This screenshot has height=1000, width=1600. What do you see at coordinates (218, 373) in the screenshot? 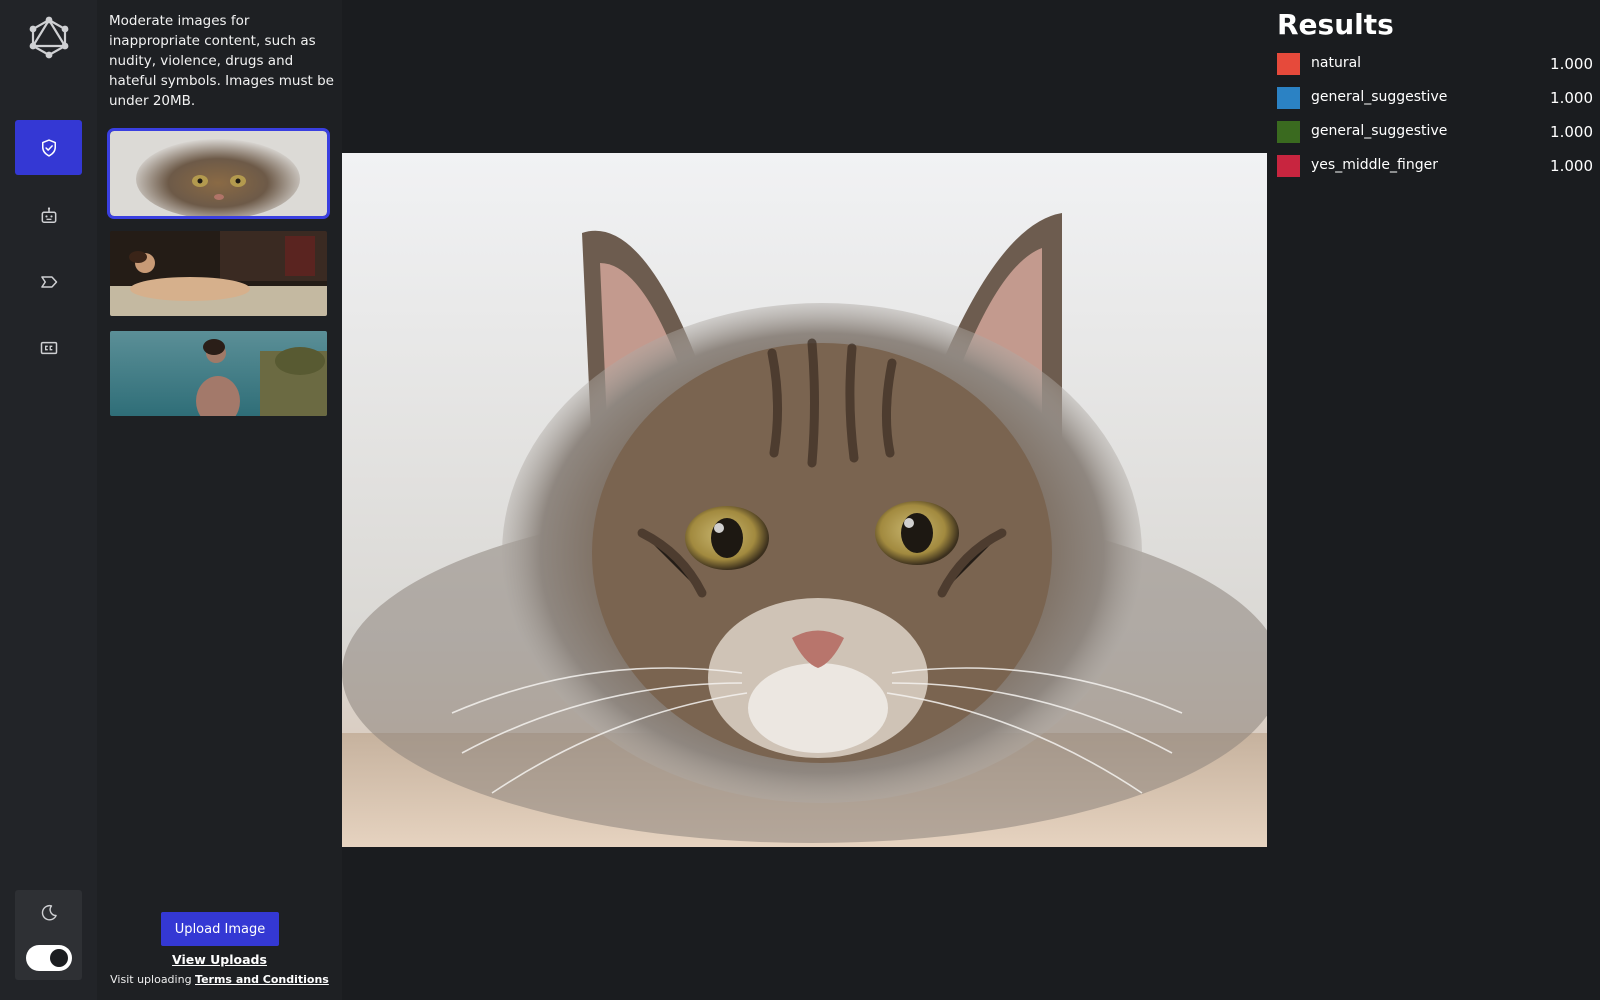
I see `example-thumbnail-seaside` at bounding box center [218, 373].